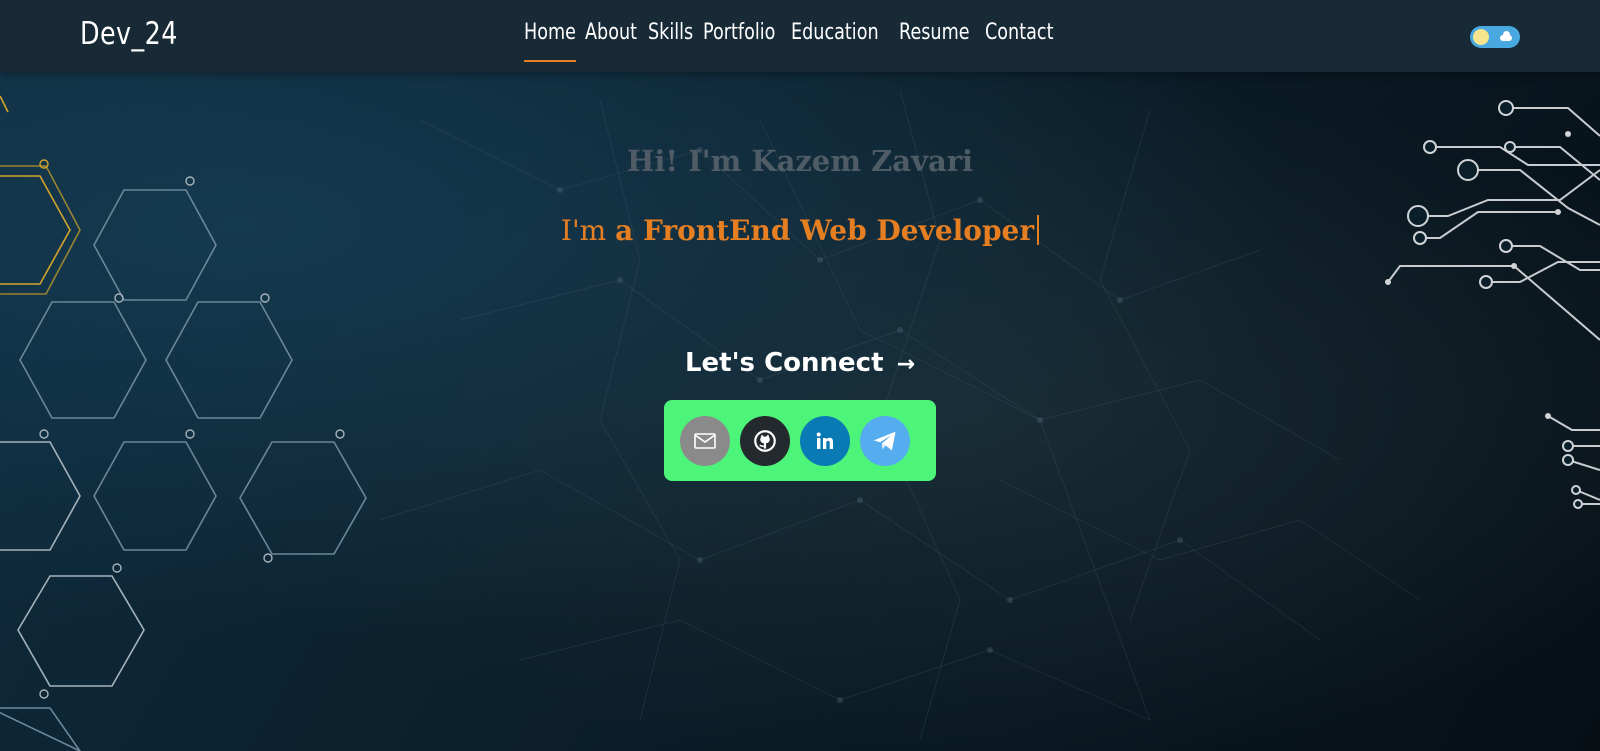  I want to click on github-icon, so click(765, 440).